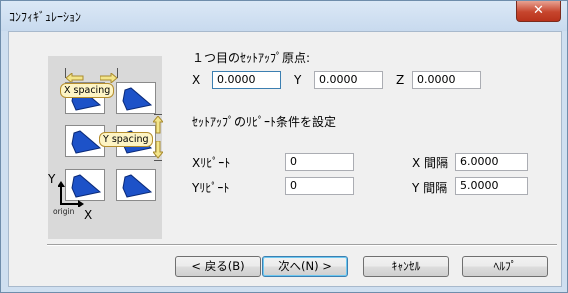 The width and height of the screenshot is (568, 293). Describe the element at coordinates (126, 139) in the screenshot. I see `y-spacing-tag: Y spacing` at that location.